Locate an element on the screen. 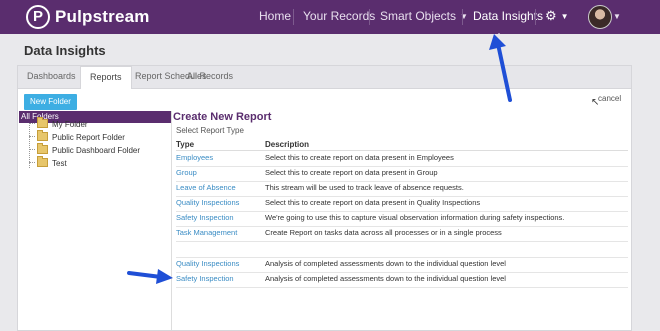 This screenshot has height=331, width=660. table-row-empty is located at coordinates (402, 249).